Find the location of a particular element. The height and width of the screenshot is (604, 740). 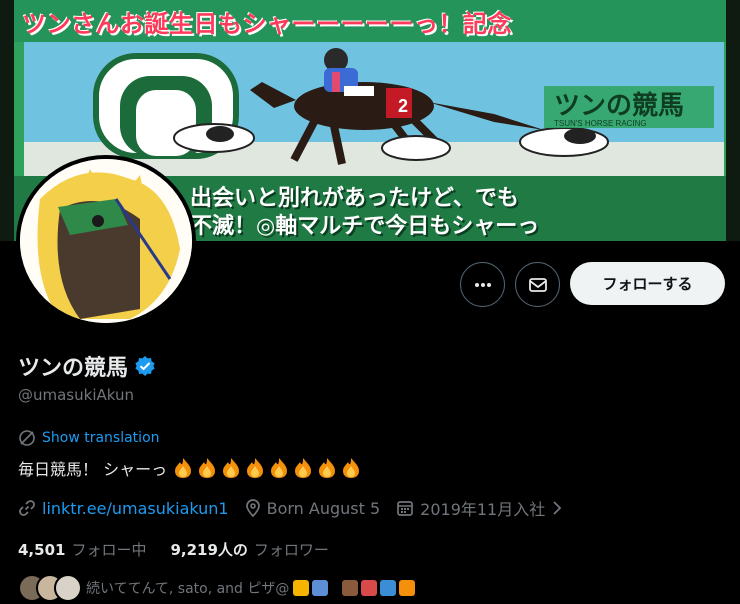

saddle-cloth-number: 2 is located at coordinates (403, 106).